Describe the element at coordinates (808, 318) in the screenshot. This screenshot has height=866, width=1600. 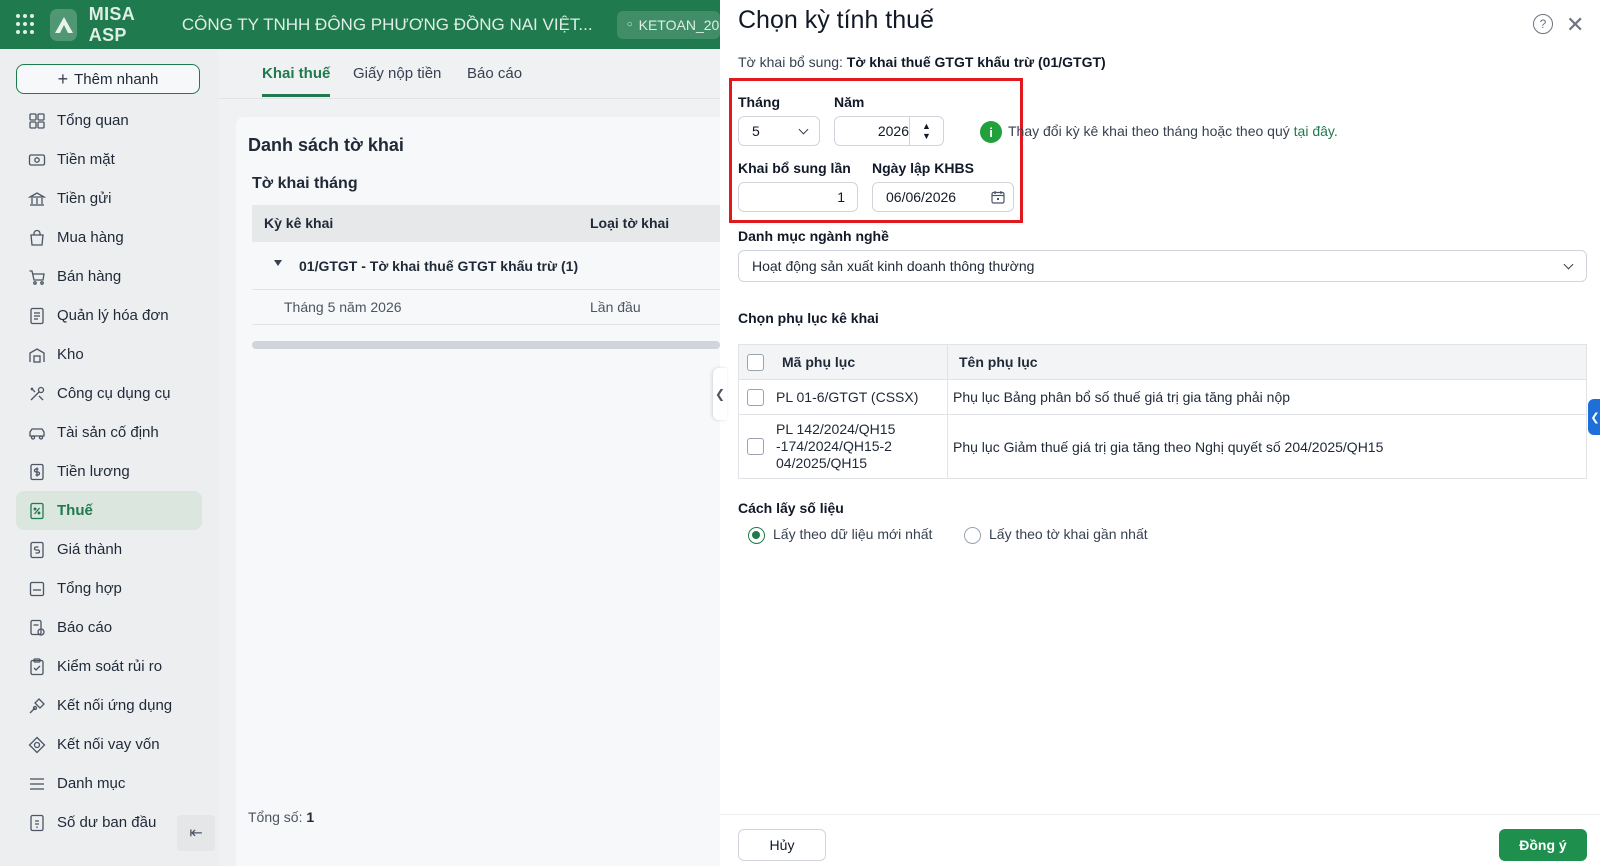
I see `appendix-title: Chọn phụ lục kê khai` at that location.